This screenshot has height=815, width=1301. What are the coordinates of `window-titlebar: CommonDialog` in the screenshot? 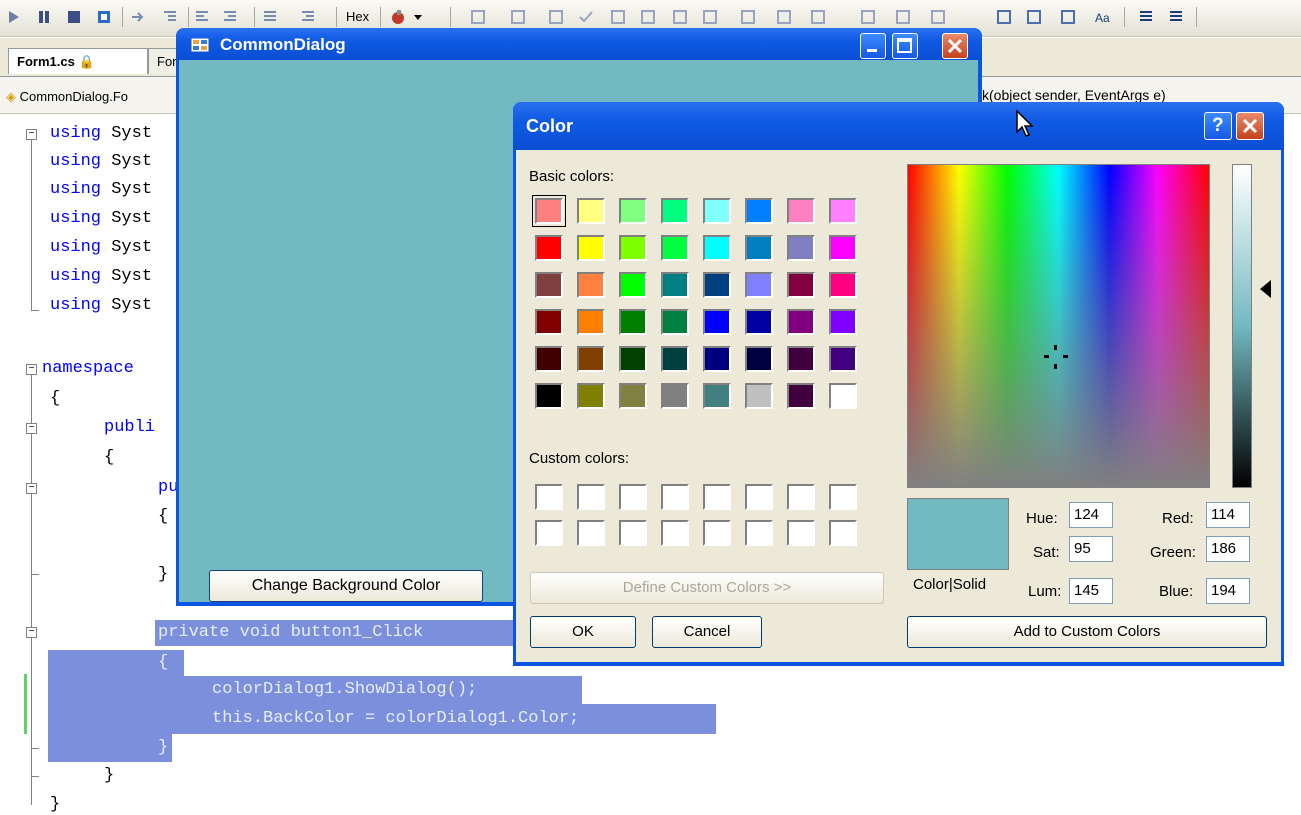 It's located at (579, 44).